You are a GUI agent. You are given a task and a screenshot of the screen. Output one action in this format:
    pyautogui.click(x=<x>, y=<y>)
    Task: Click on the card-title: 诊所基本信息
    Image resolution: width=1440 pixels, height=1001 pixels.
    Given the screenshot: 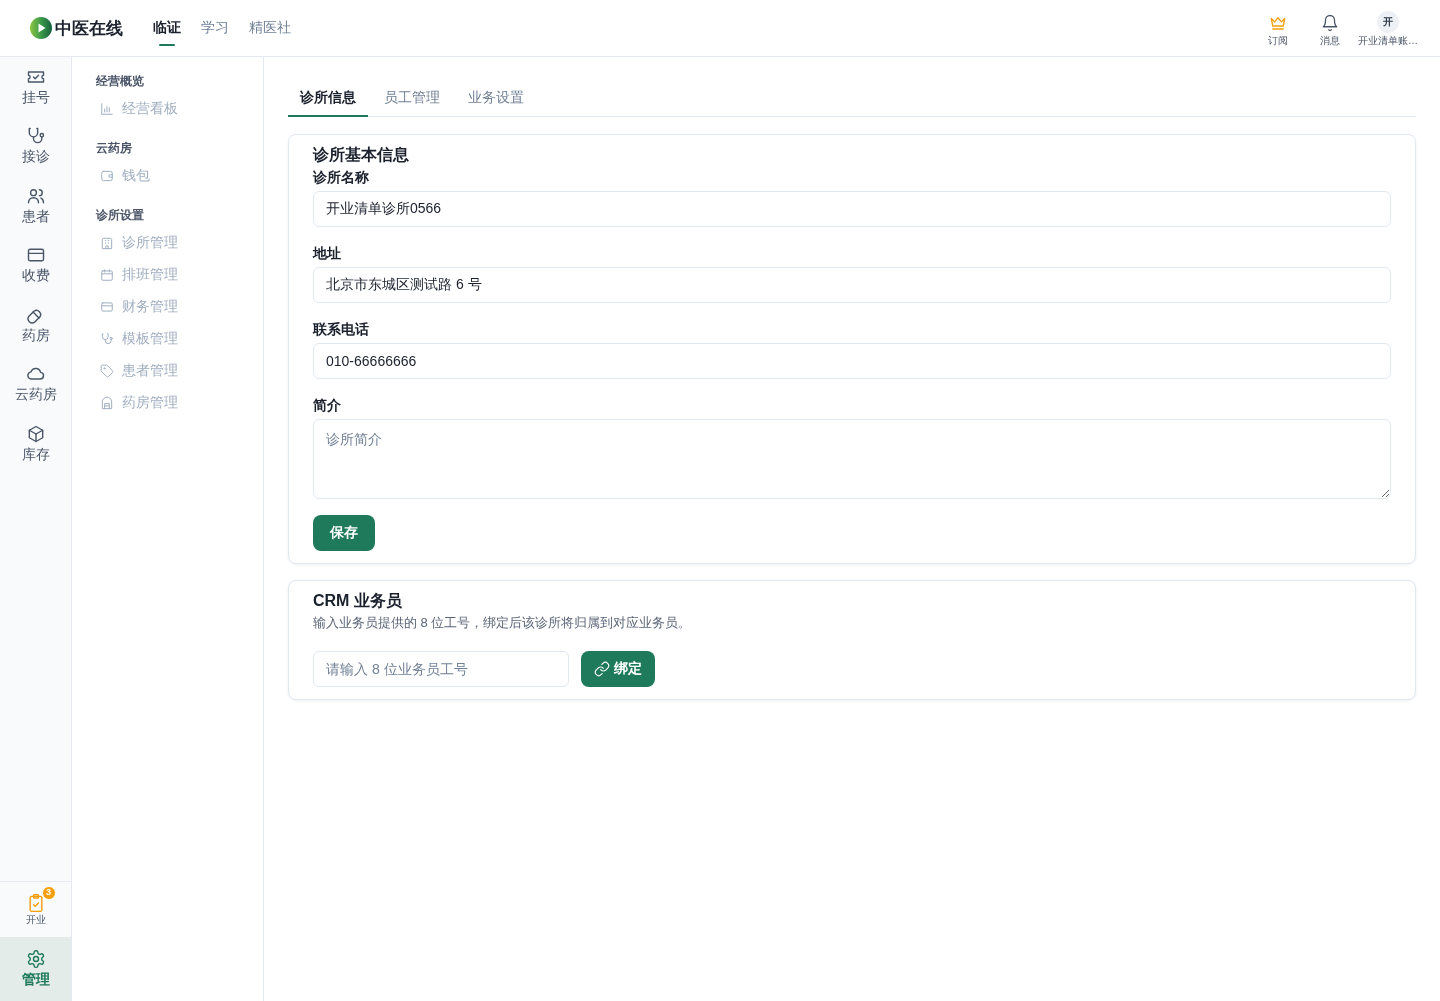 What is the action you would take?
    pyautogui.click(x=361, y=155)
    